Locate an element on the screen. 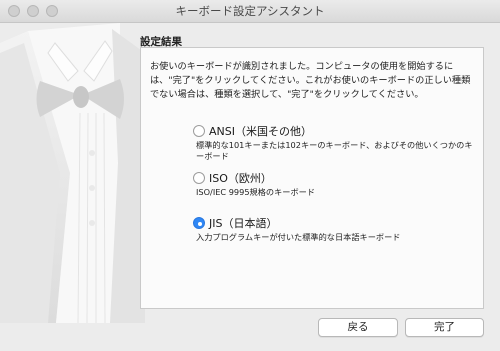 The height and width of the screenshot is (351, 500). jis-radio is located at coordinates (199, 223).